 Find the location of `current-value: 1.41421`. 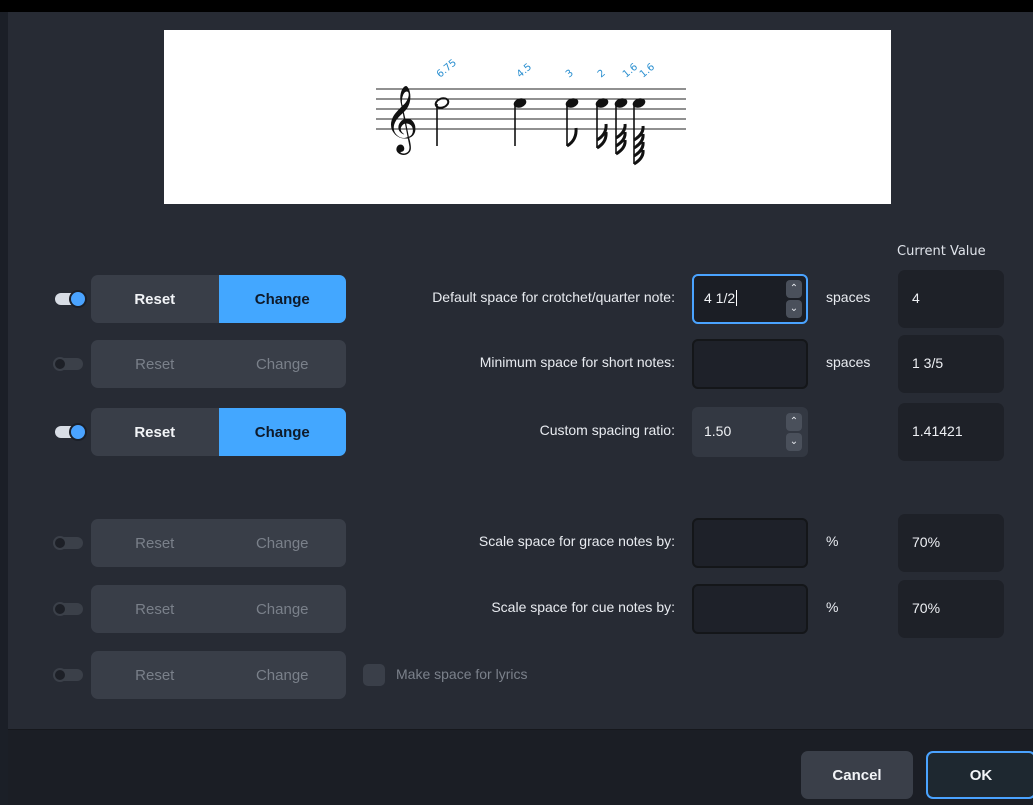

current-value: 1.41421 is located at coordinates (951, 432).